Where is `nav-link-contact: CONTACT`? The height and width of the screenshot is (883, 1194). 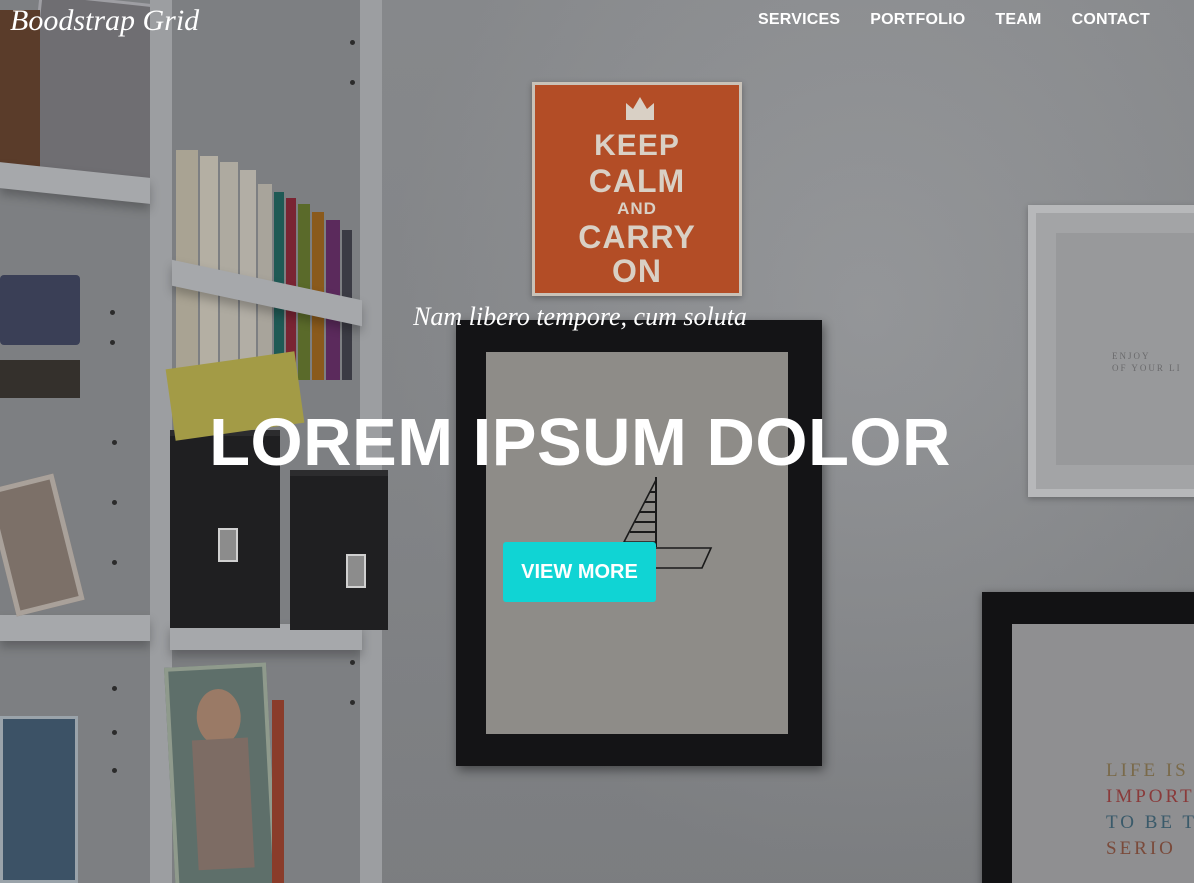
nav-link-contact: CONTACT is located at coordinates (1111, 20).